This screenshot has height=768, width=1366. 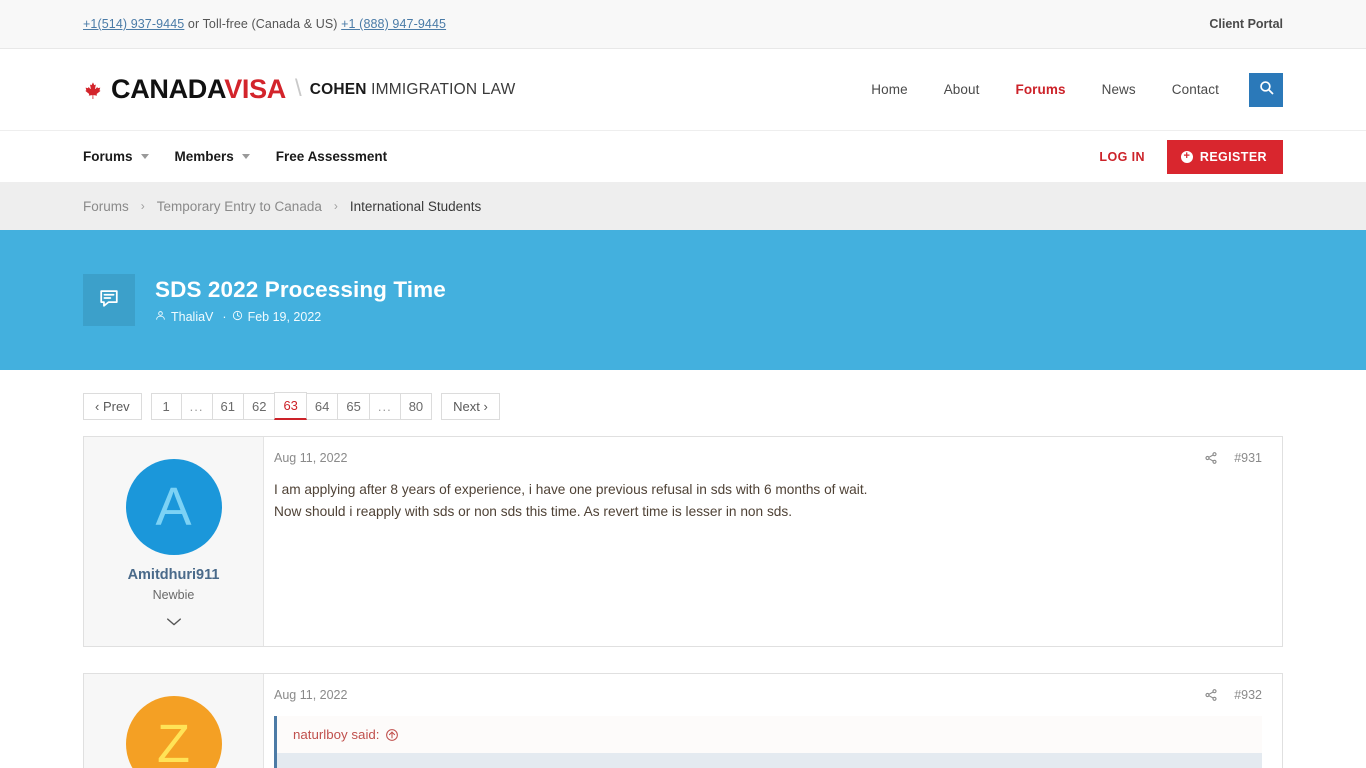 I want to click on client-portal-link: Client Portal, so click(x=1246, y=24).